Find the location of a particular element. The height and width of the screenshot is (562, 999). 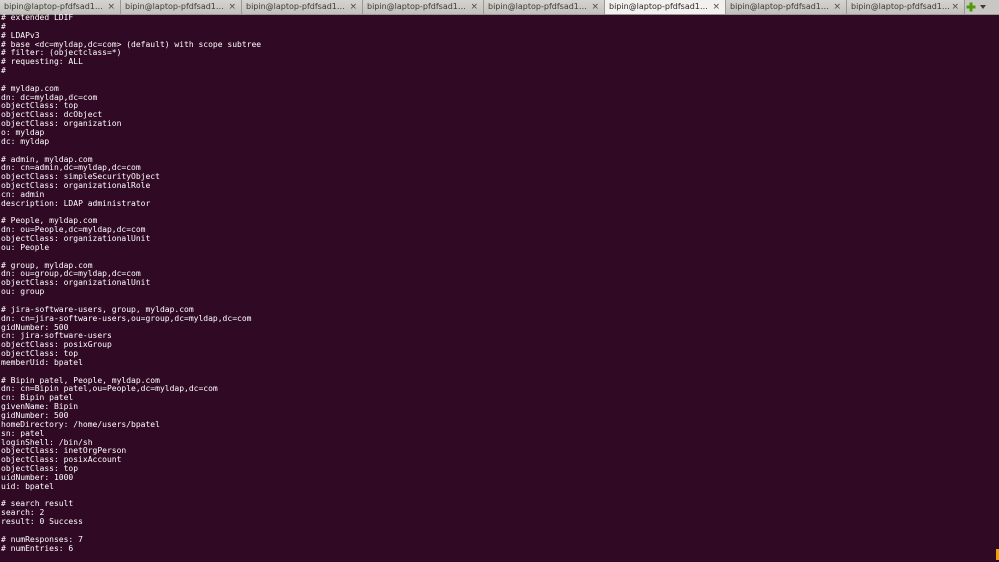

tab-3: bipin@laptop-pfdfsad19n... × is located at coordinates (302, 7).